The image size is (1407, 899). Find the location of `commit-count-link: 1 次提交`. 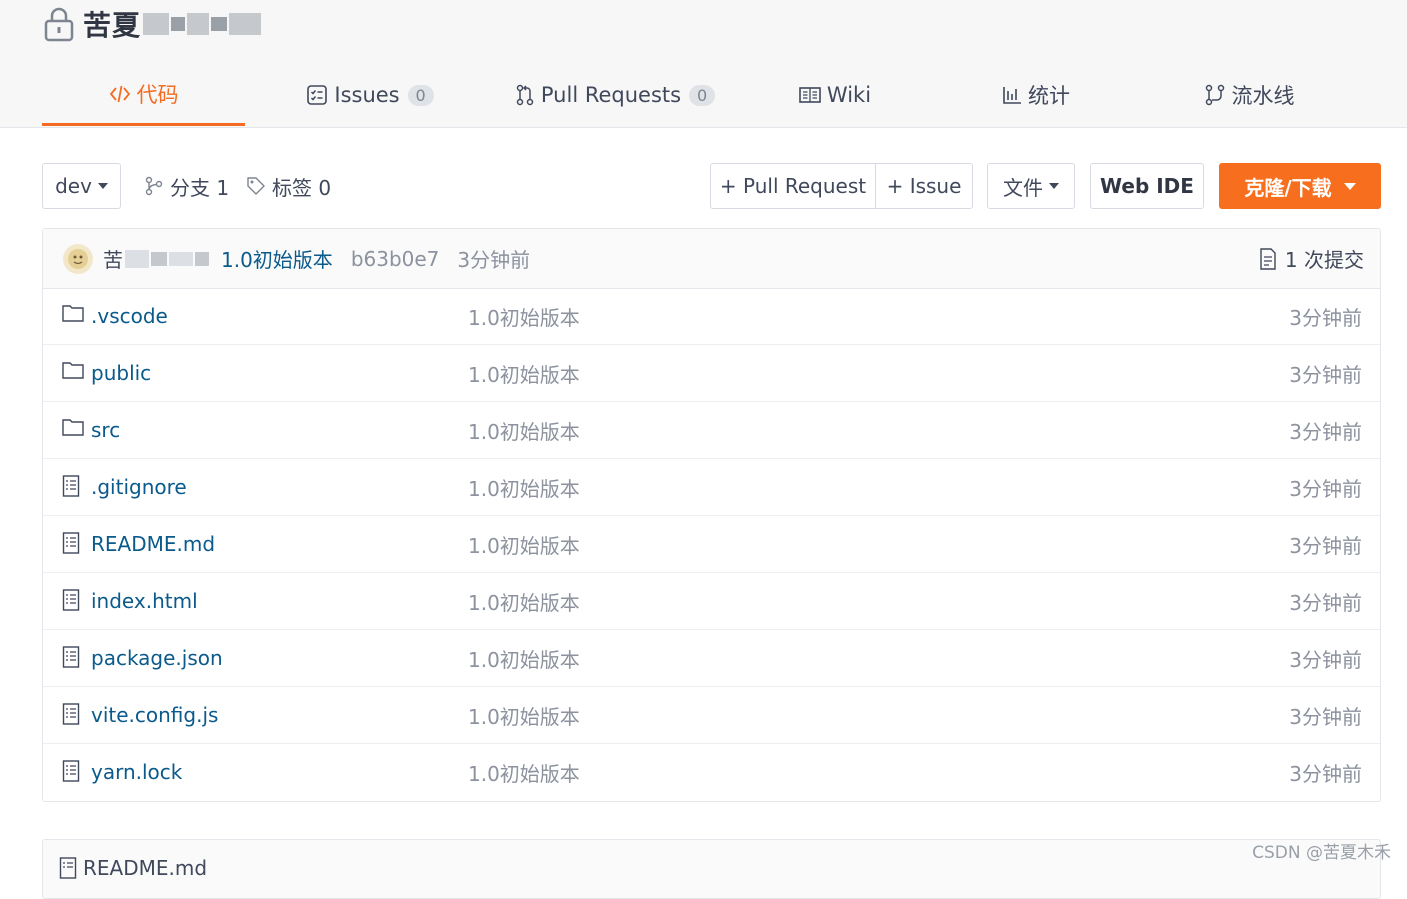

commit-count-link: 1 次提交 is located at coordinates (1311, 258).